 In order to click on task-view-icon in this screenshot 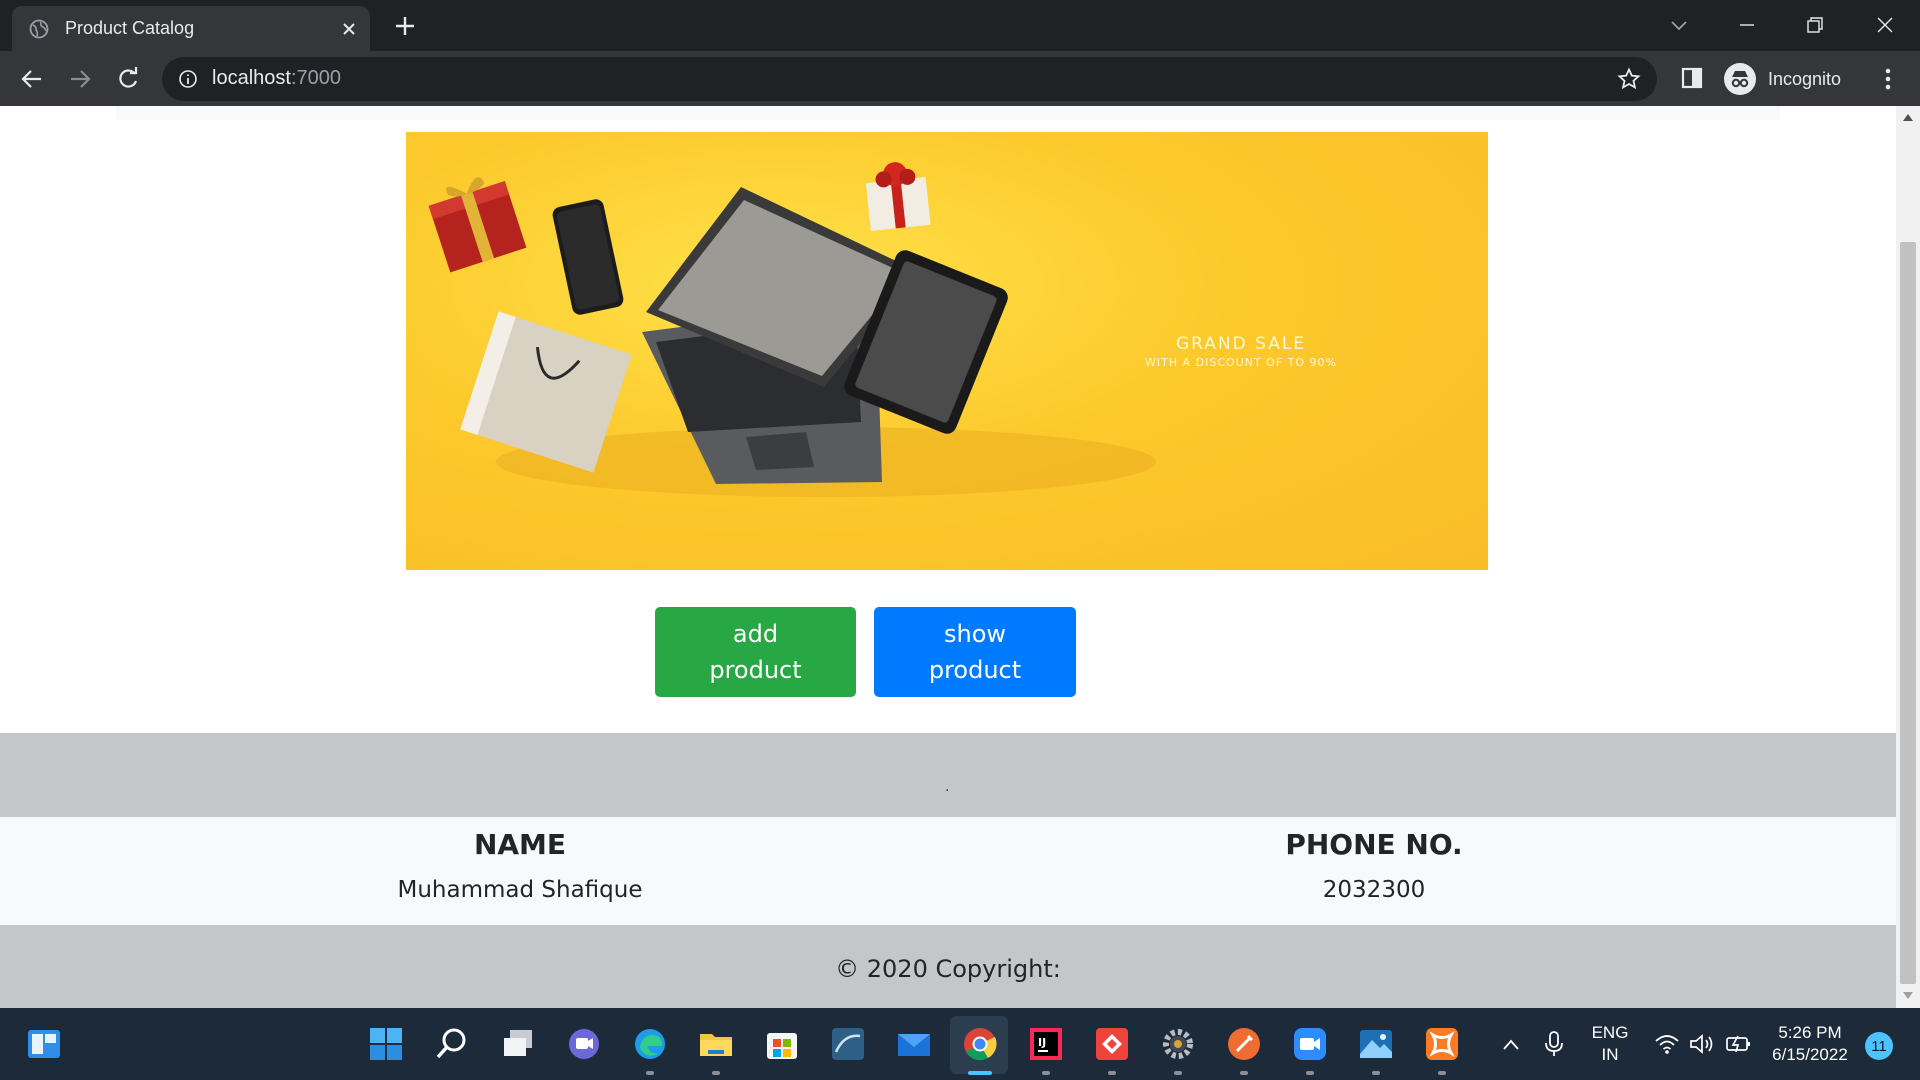, I will do `click(518, 1044)`.